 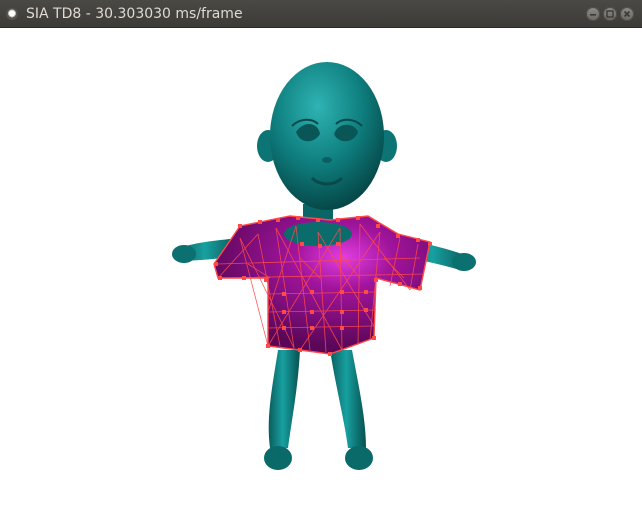 I want to click on maximize-icon, so click(x=610, y=14).